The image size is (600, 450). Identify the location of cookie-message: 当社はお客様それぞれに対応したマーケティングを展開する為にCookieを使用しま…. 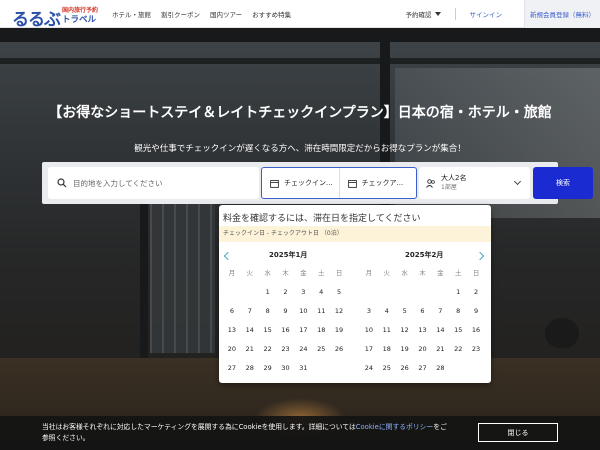
(247, 433).